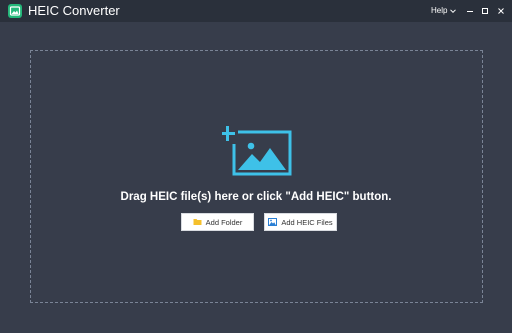 This screenshot has height=333, width=512. Describe the element at coordinates (15, 11) in the screenshot. I see `heic-converter-logo-icon` at that location.